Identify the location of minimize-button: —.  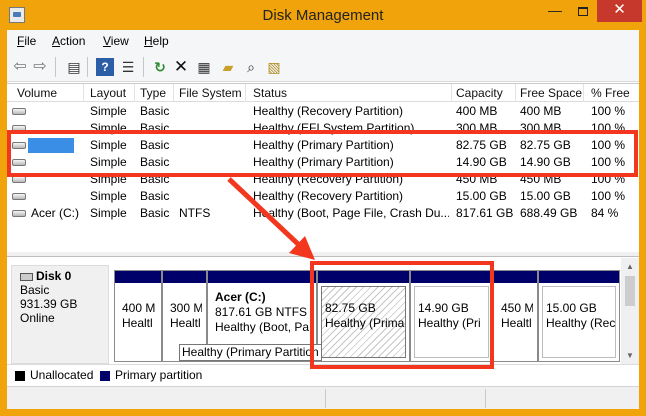
(555, 11).